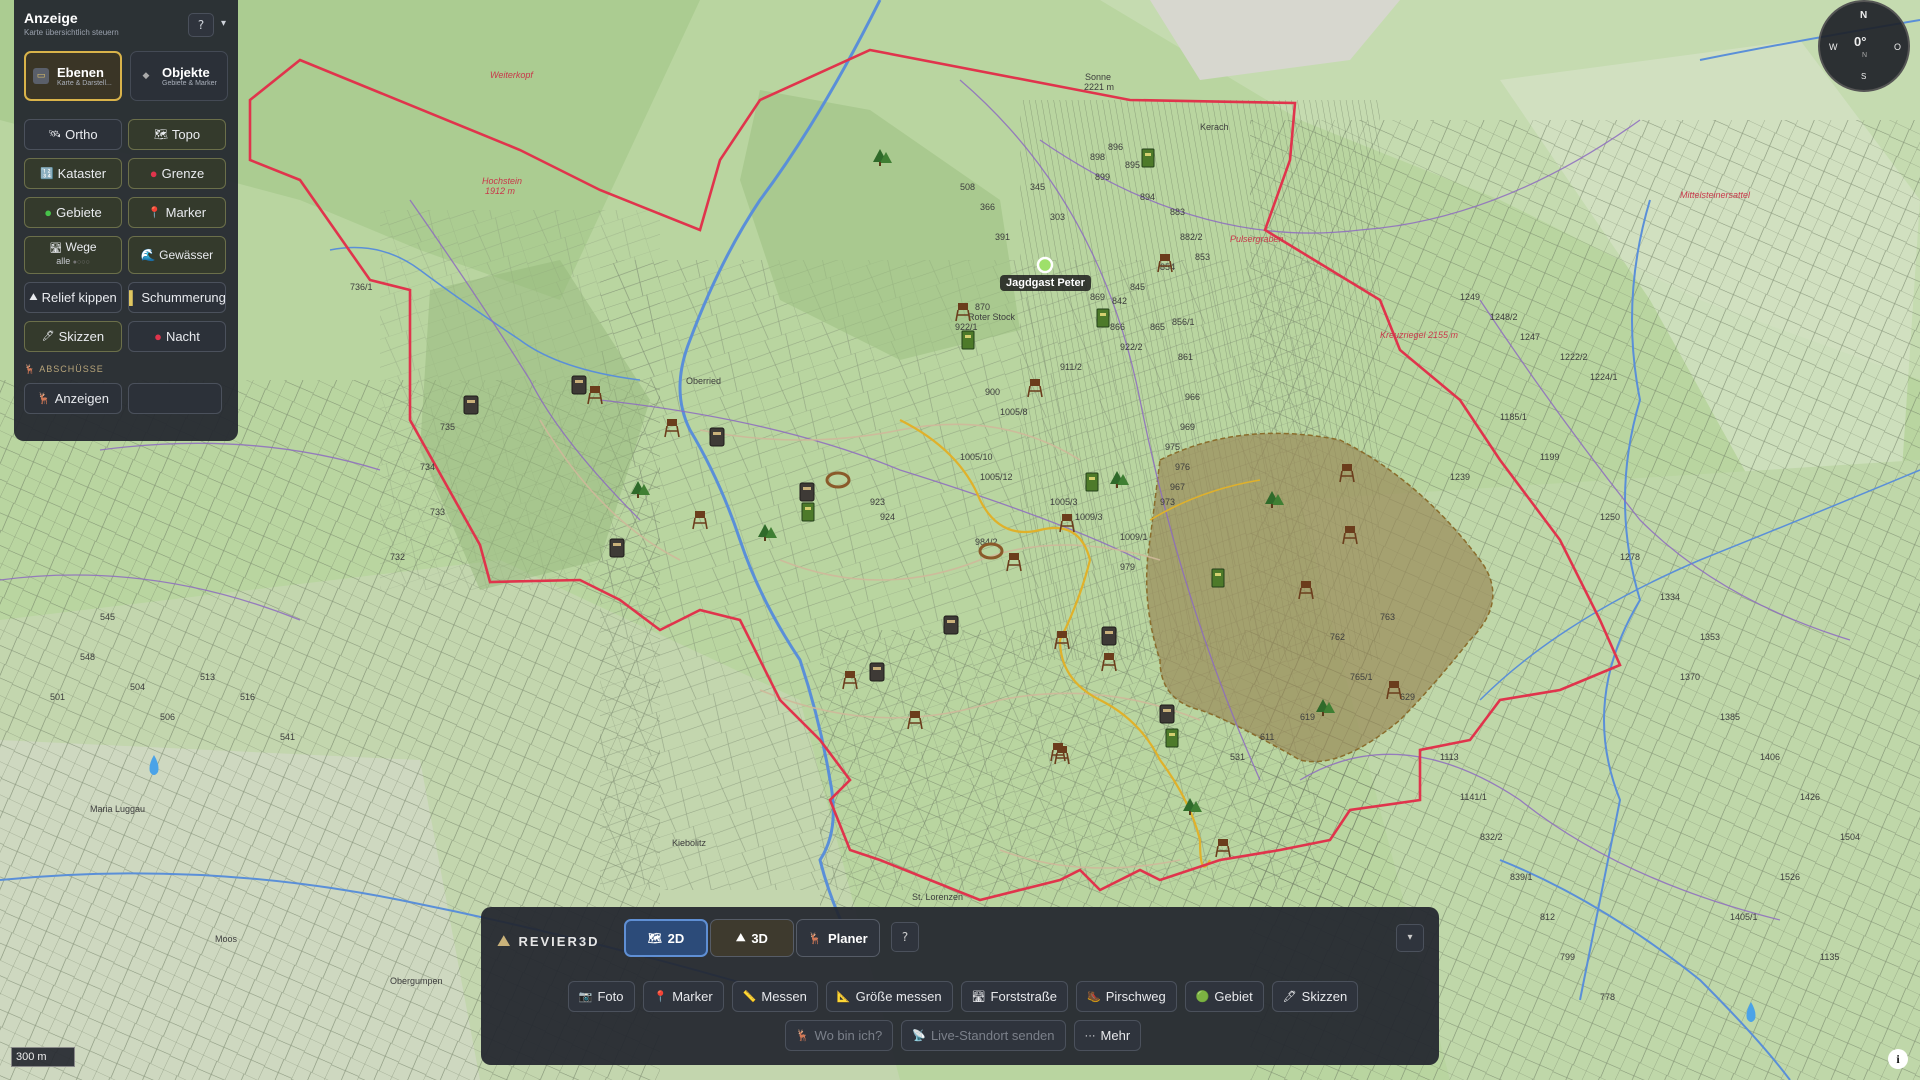  What do you see at coordinates (1449, 757) in the screenshot?
I see `parcel-number-label: 1113` at bounding box center [1449, 757].